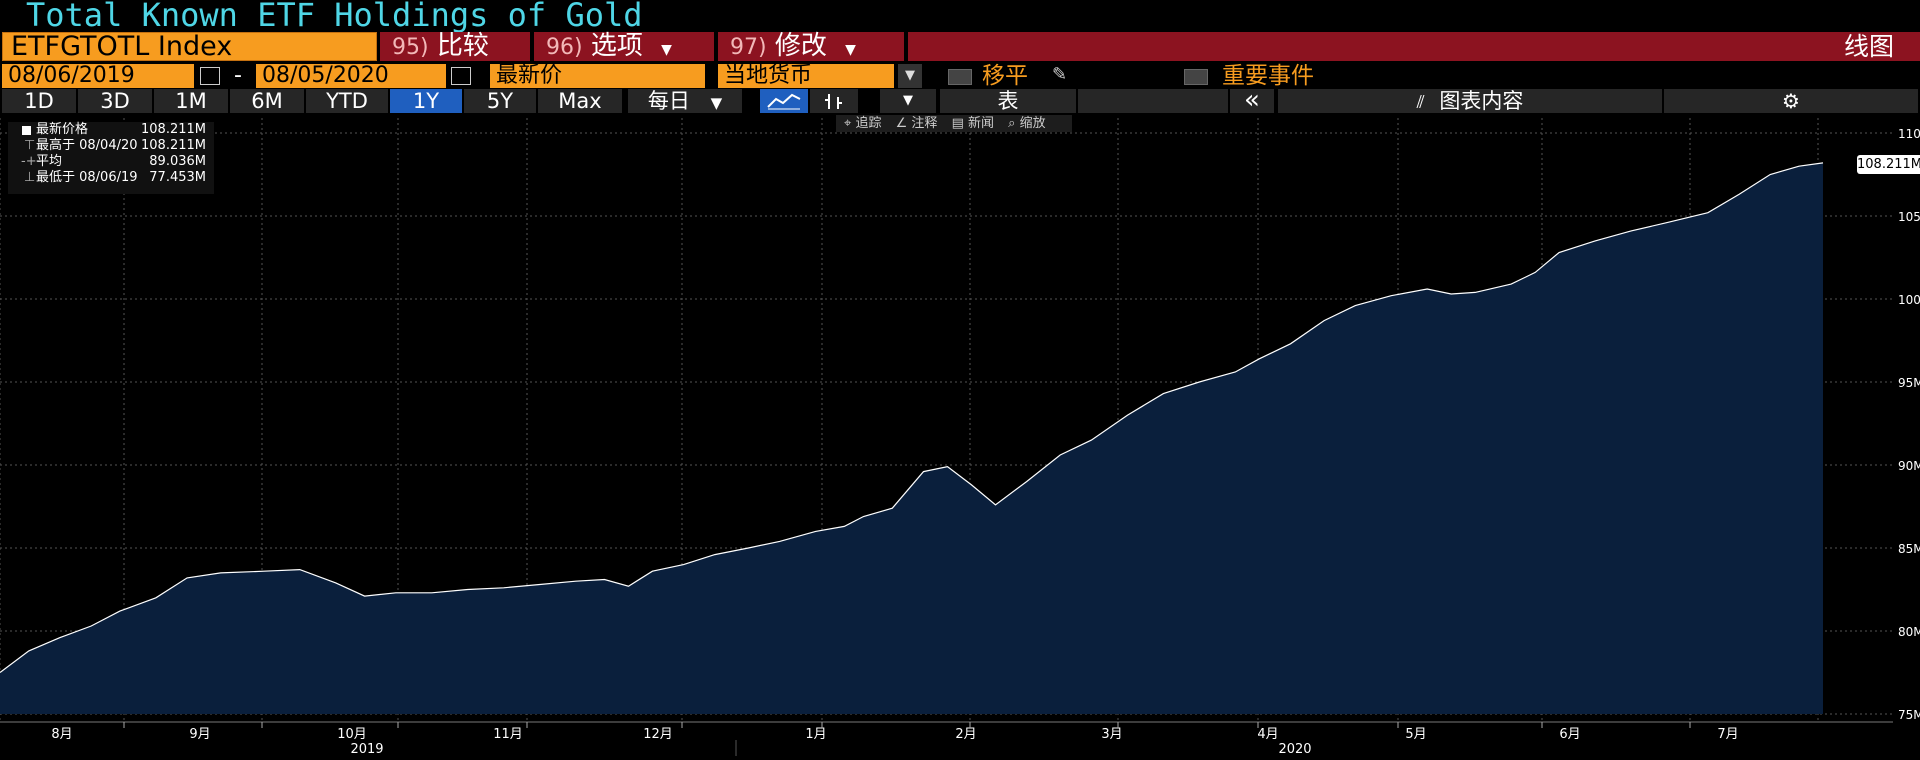  What do you see at coordinates (1909, 217) in the screenshot?
I see `y-tick-label: 105M` at bounding box center [1909, 217].